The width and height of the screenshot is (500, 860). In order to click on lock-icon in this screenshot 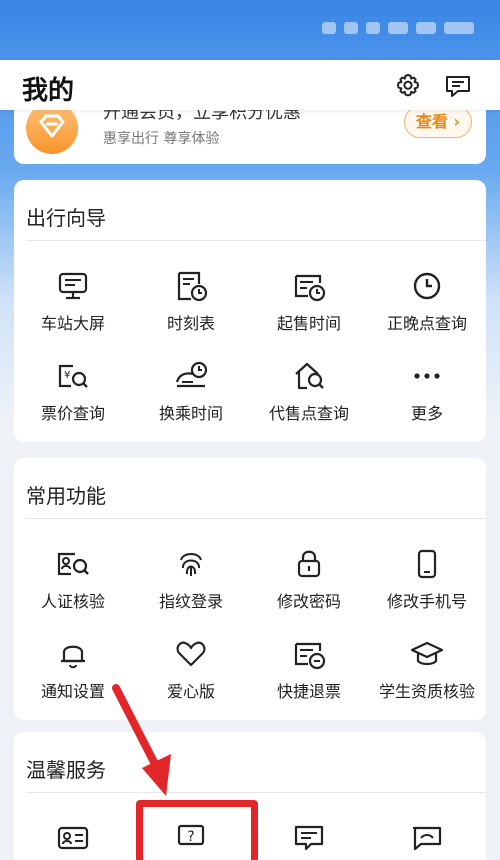, I will do `click(309, 564)`.